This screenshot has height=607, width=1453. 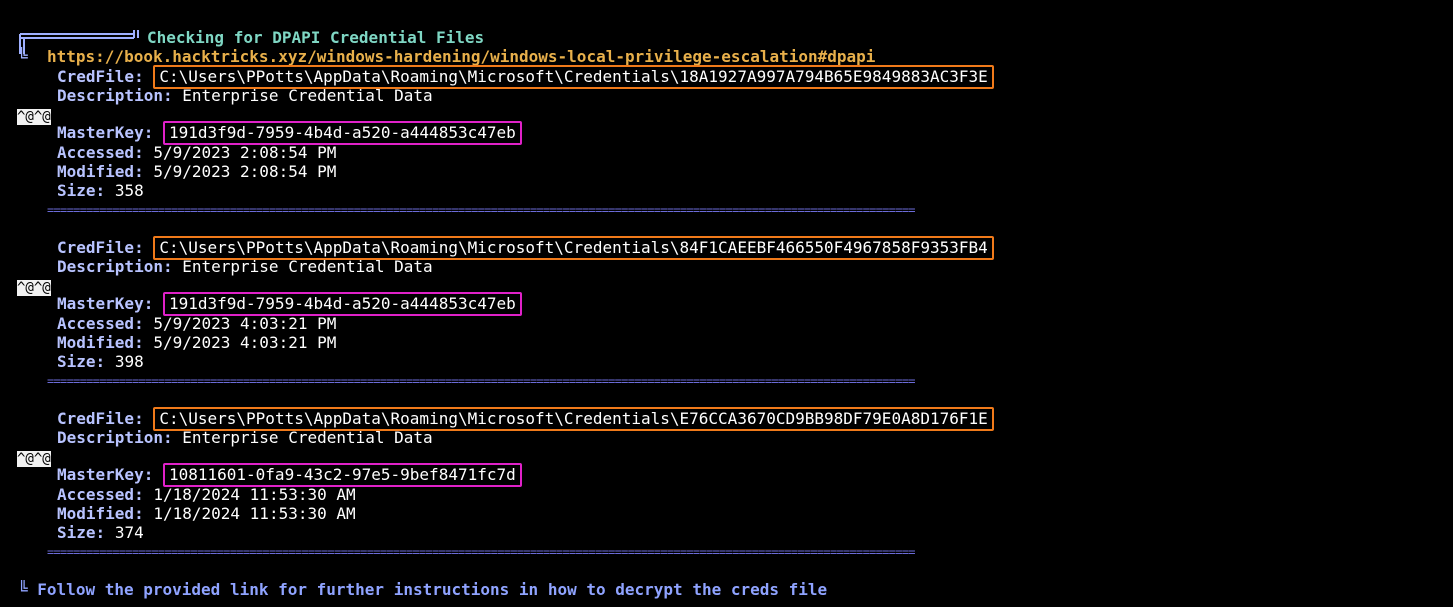 I want to click on size-value: 398, so click(x=129, y=361).